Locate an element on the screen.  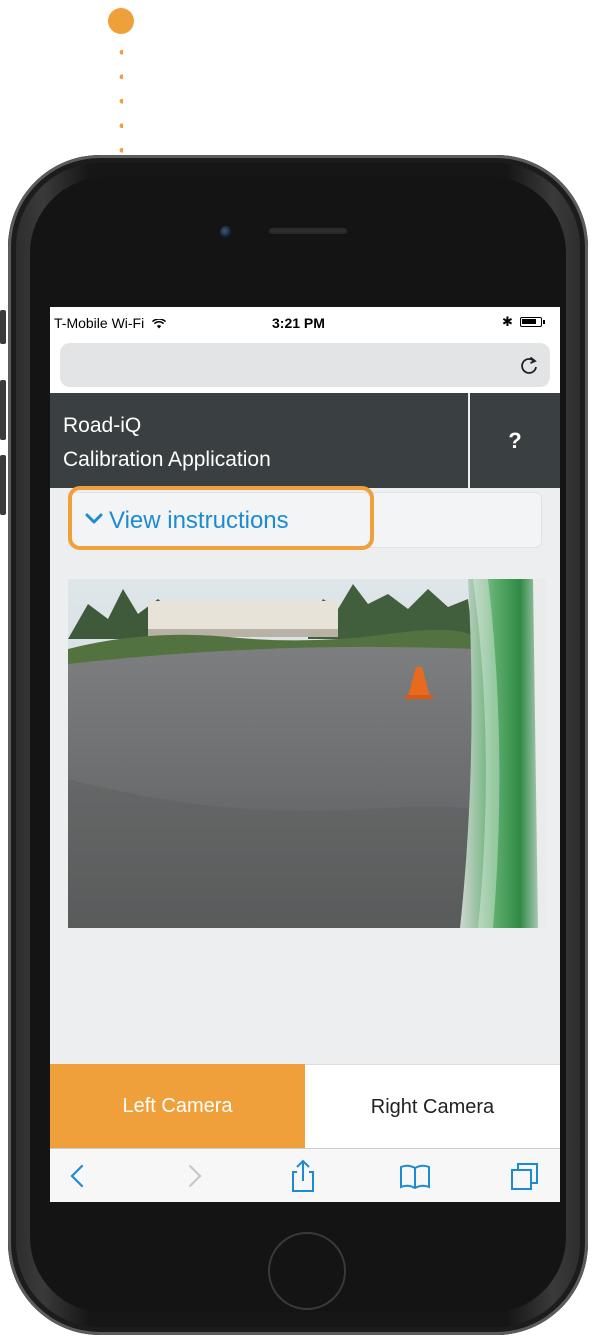
volume-up-button is located at coordinates (3, 410).